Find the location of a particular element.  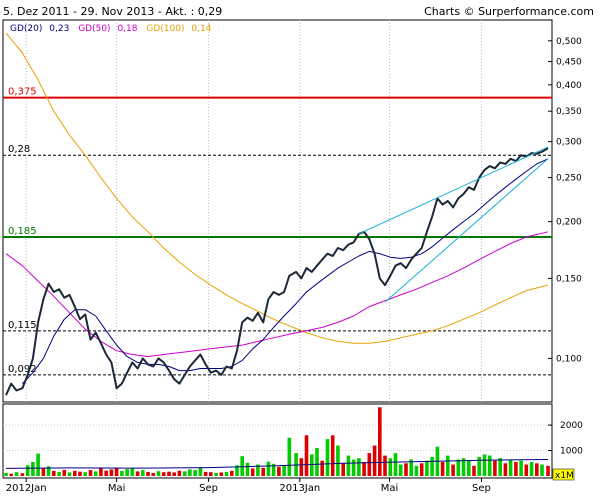

legend-gd100-label: GD(100) is located at coordinates (165, 29).